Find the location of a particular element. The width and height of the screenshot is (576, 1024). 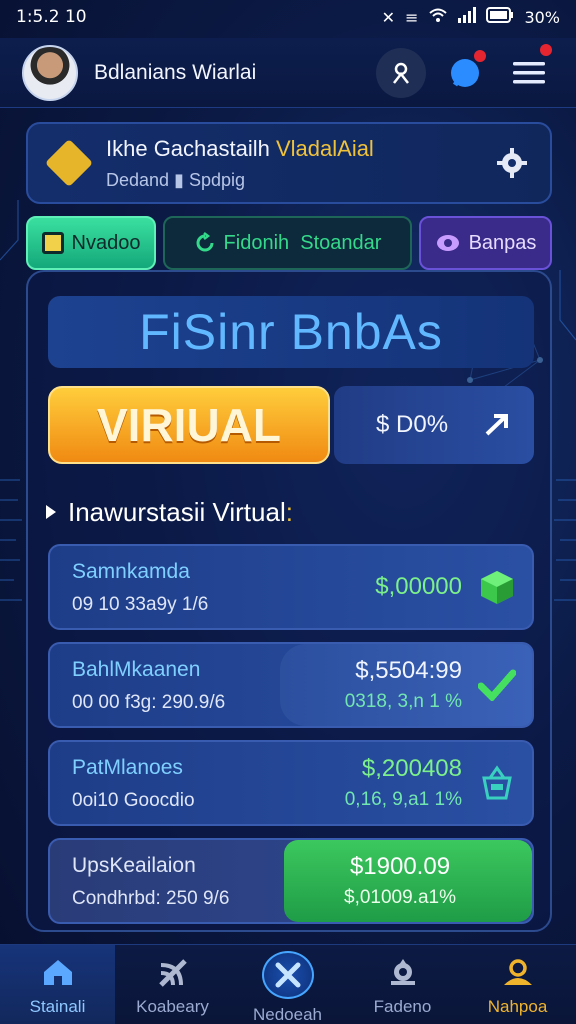

percent-button: $ D0% is located at coordinates (434, 425).